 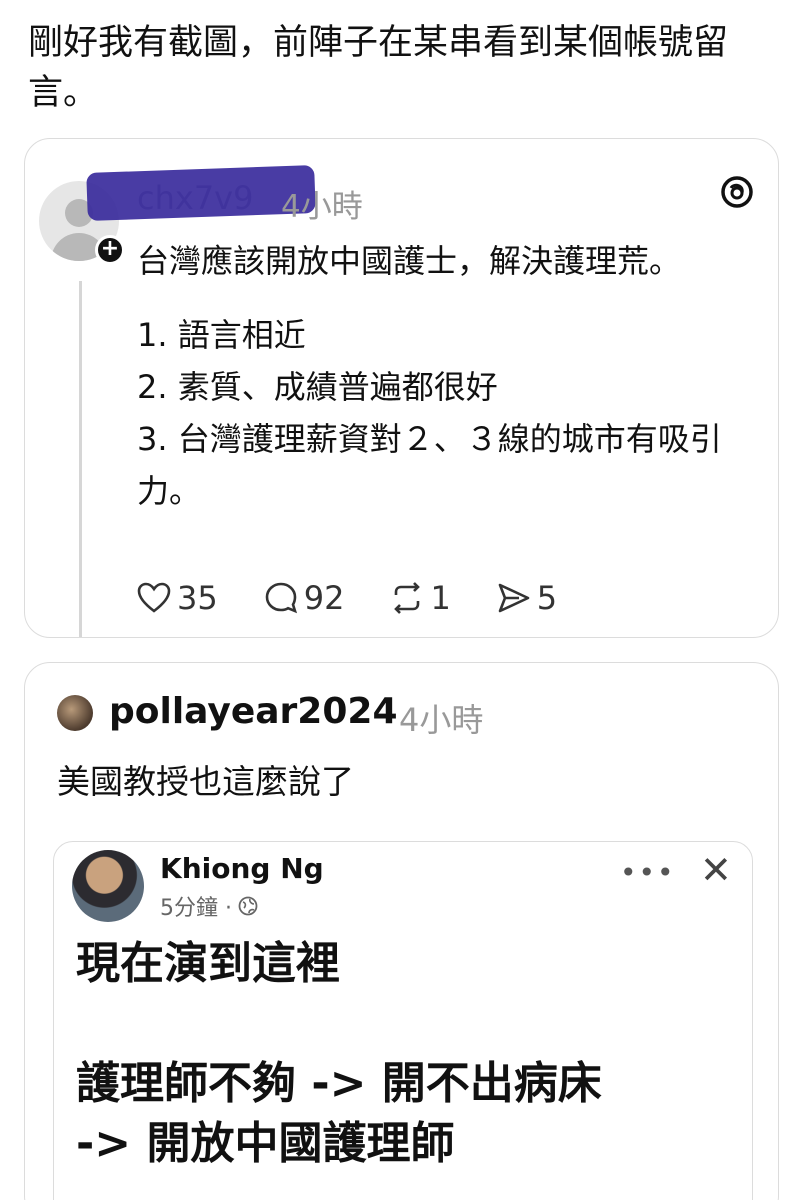 I want to click on threads-logo-icon, so click(x=737, y=192).